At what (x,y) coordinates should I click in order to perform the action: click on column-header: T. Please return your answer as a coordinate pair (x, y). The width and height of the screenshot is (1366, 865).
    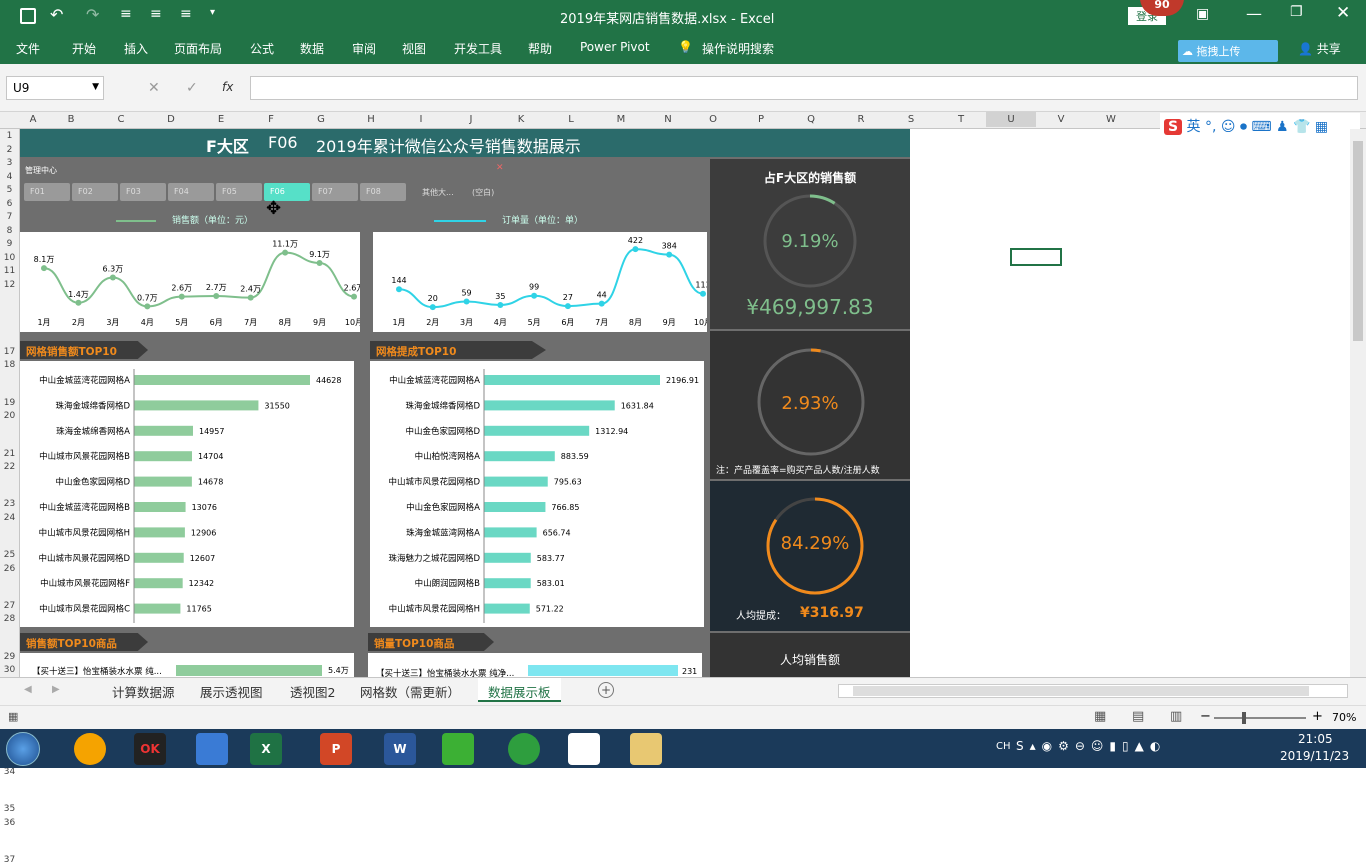
    Looking at the image, I should click on (961, 119).